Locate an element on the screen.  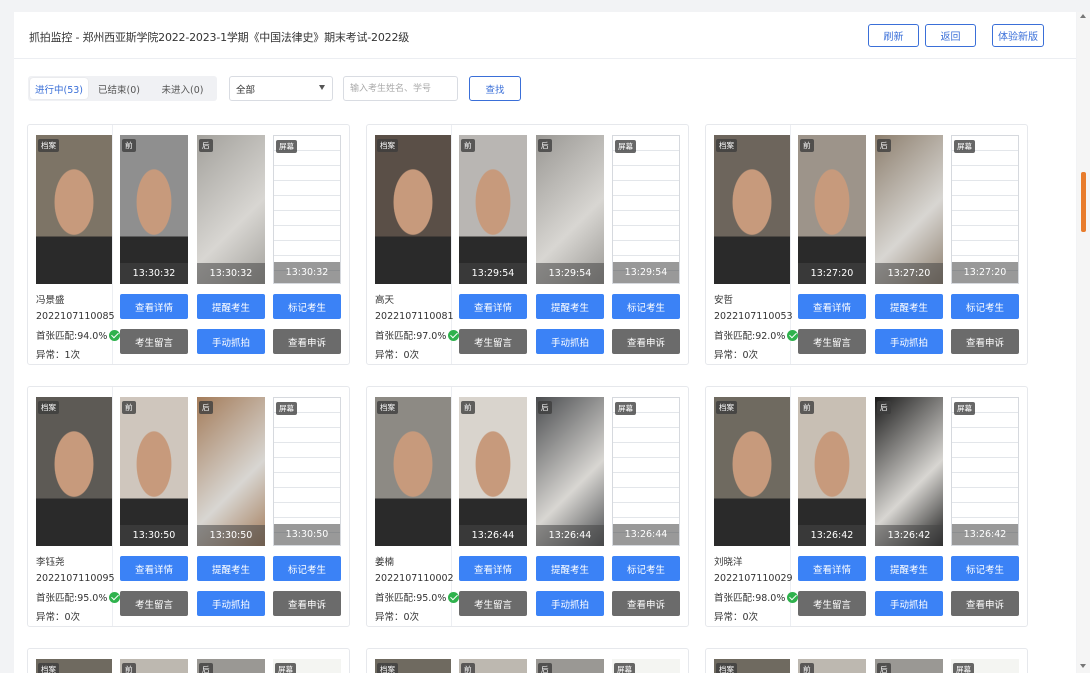
screen-capture-photo: 屏幕 13:26:44 is located at coordinates (646, 471).